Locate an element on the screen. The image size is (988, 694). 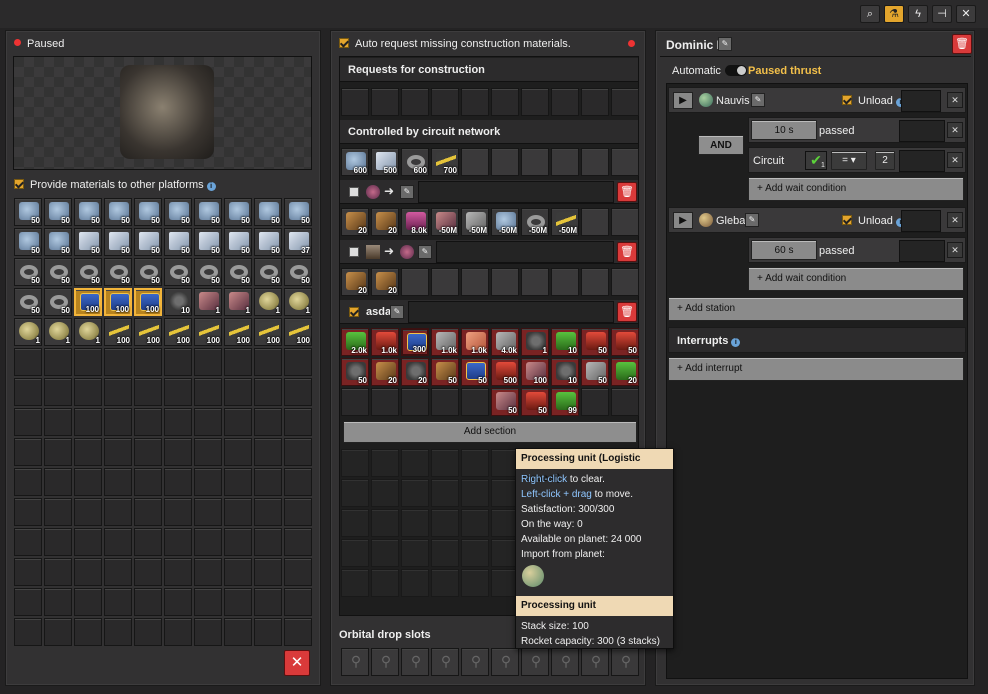
search-icon: ⌕ is located at coordinates (870, 14).